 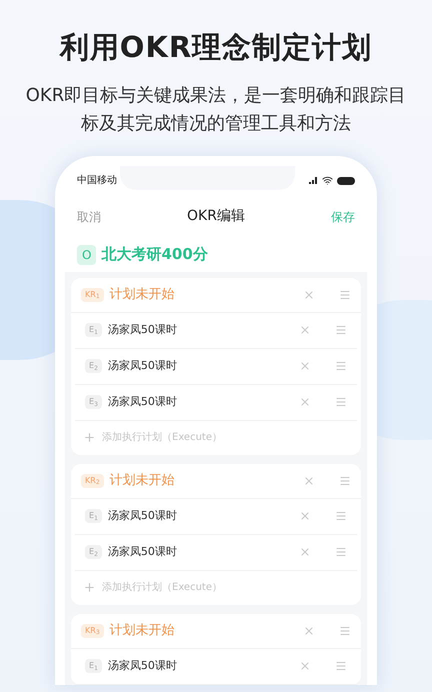 What do you see at coordinates (327, 180) in the screenshot?
I see `wifi-icon` at bounding box center [327, 180].